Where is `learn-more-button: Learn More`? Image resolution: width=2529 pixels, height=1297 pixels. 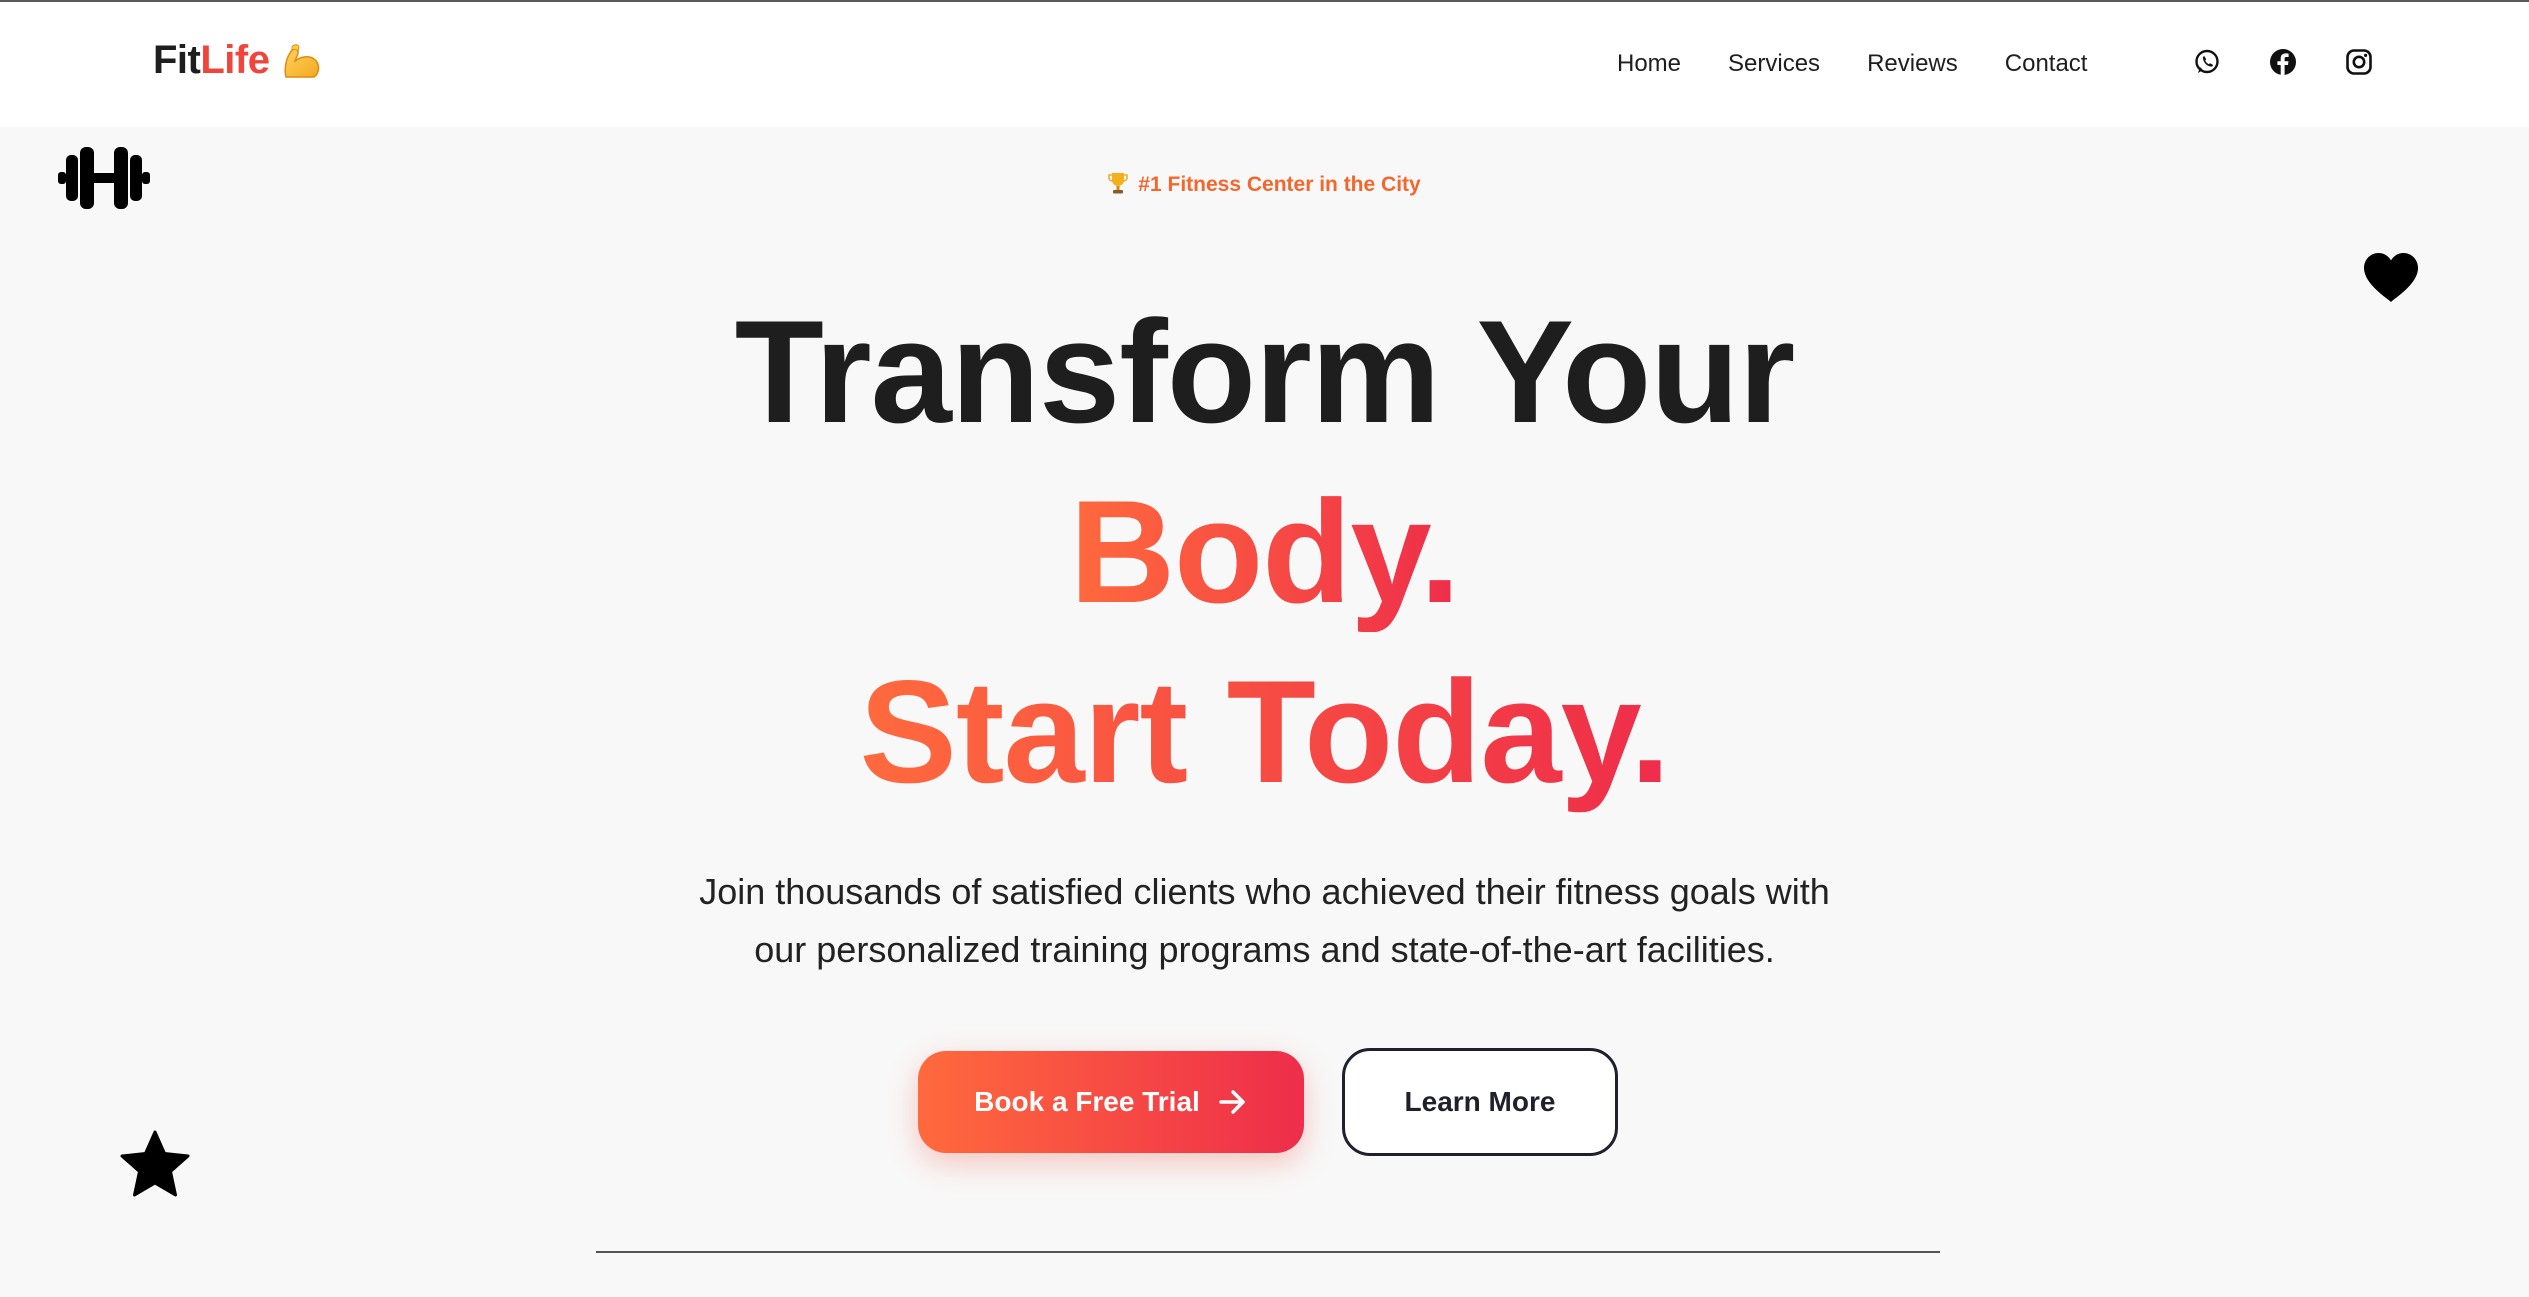 learn-more-button: Learn More is located at coordinates (1480, 1102).